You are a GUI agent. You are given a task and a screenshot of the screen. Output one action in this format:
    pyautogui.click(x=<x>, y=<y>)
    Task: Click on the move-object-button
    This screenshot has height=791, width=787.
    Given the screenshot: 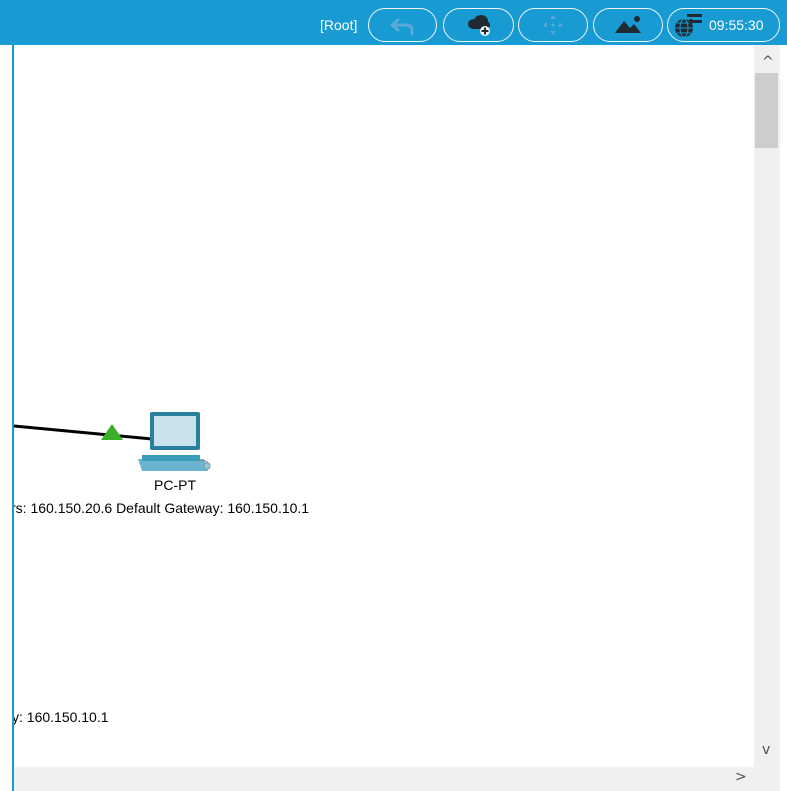 What is the action you would take?
    pyautogui.click(x=553, y=25)
    